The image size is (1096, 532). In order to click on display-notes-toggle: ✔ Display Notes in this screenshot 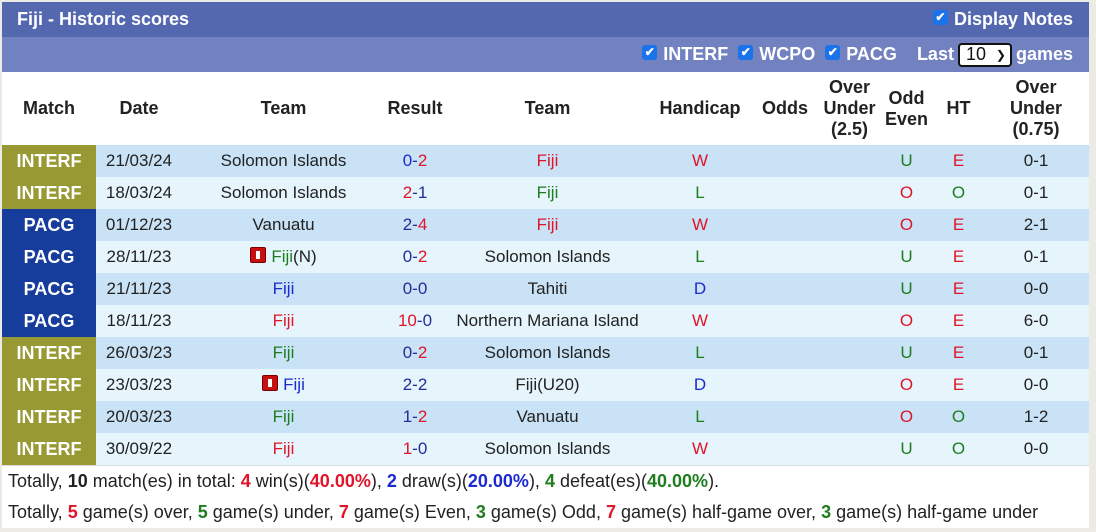, I will do `click(1002, 19)`.